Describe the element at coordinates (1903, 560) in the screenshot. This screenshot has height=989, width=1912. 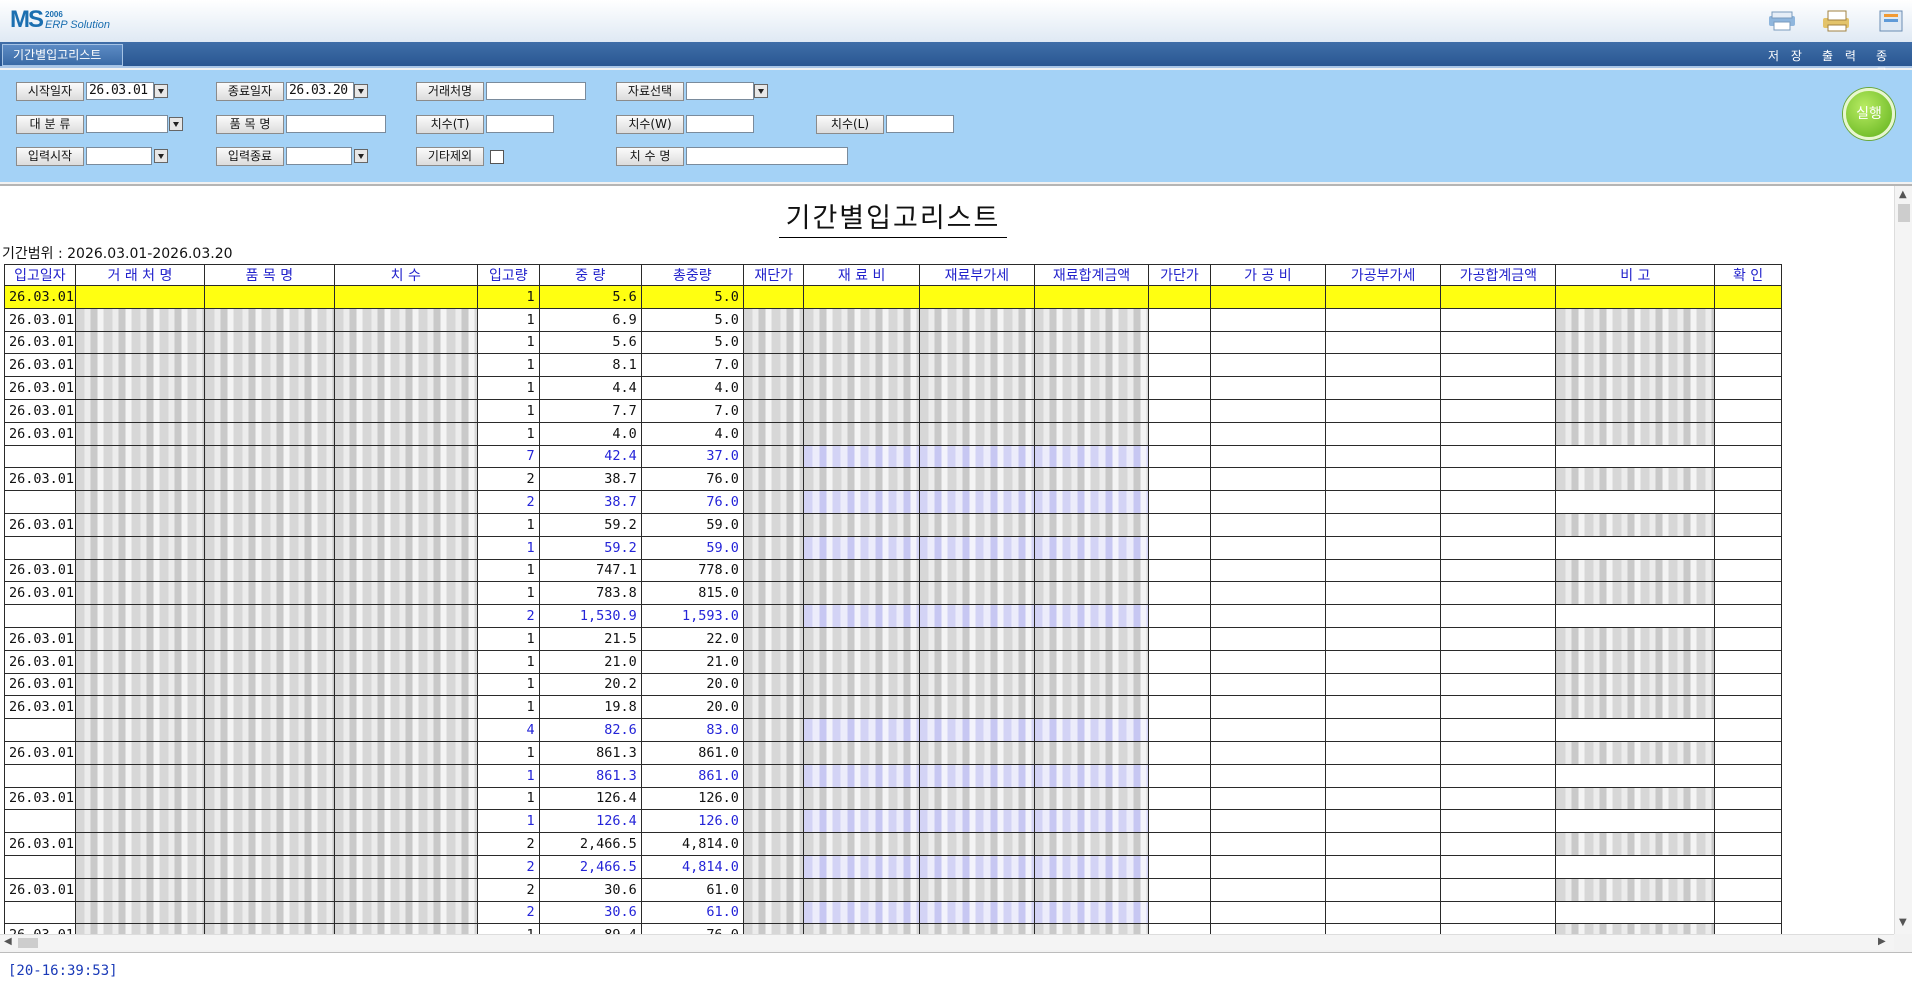
I see `vertical-scrollbar: ▲ ▼` at that location.